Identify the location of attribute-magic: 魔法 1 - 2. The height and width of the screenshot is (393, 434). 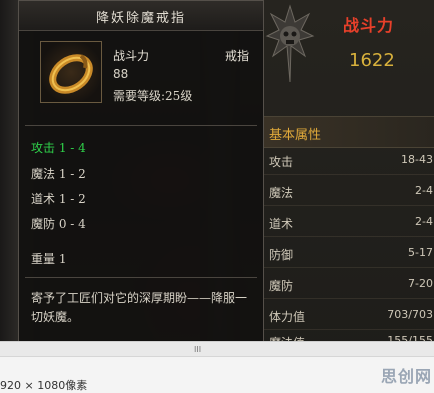
(58, 174).